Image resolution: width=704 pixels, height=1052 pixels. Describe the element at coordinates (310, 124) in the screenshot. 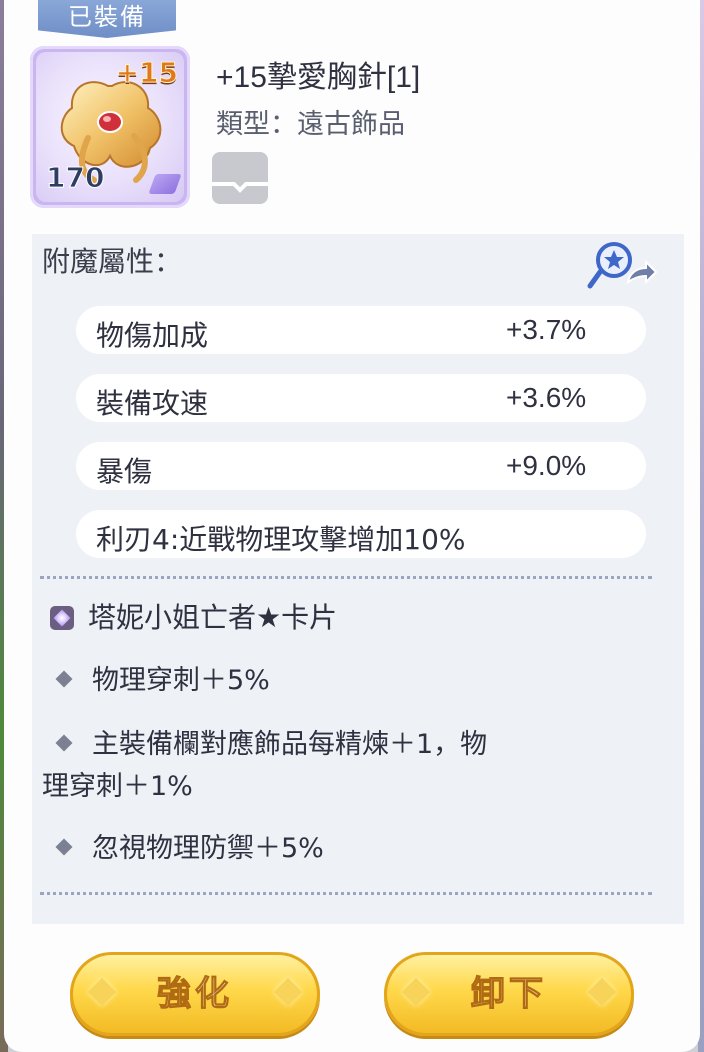

I see `item-type: 類型：遠古飾品` at that location.